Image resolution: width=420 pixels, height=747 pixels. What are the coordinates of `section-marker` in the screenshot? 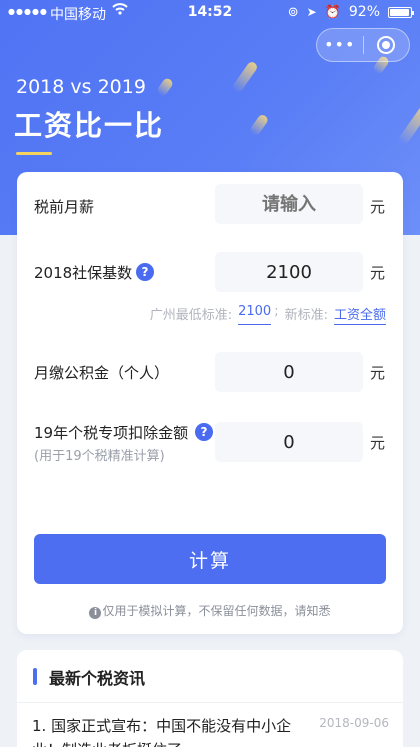 It's located at (35, 676).